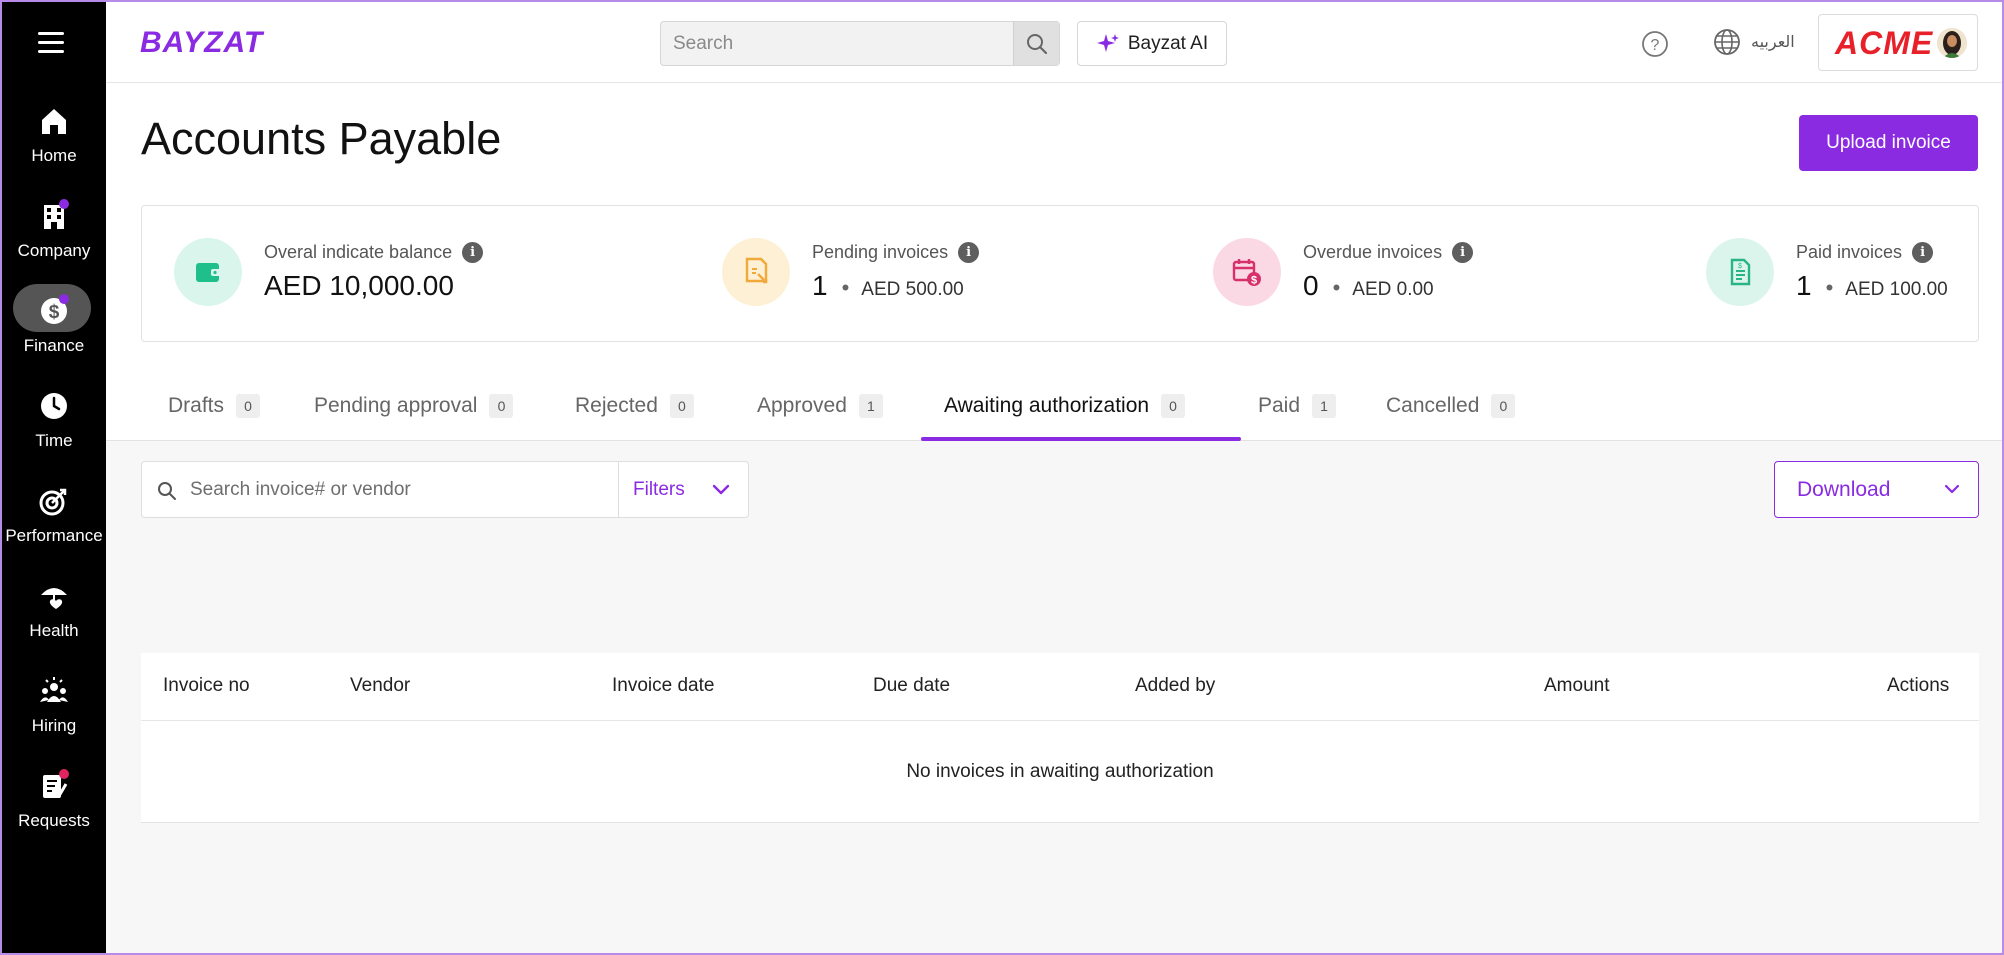 This screenshot has height=955, width=2004. I want to click on language-switcher: العربيه, so click(1754, 42).